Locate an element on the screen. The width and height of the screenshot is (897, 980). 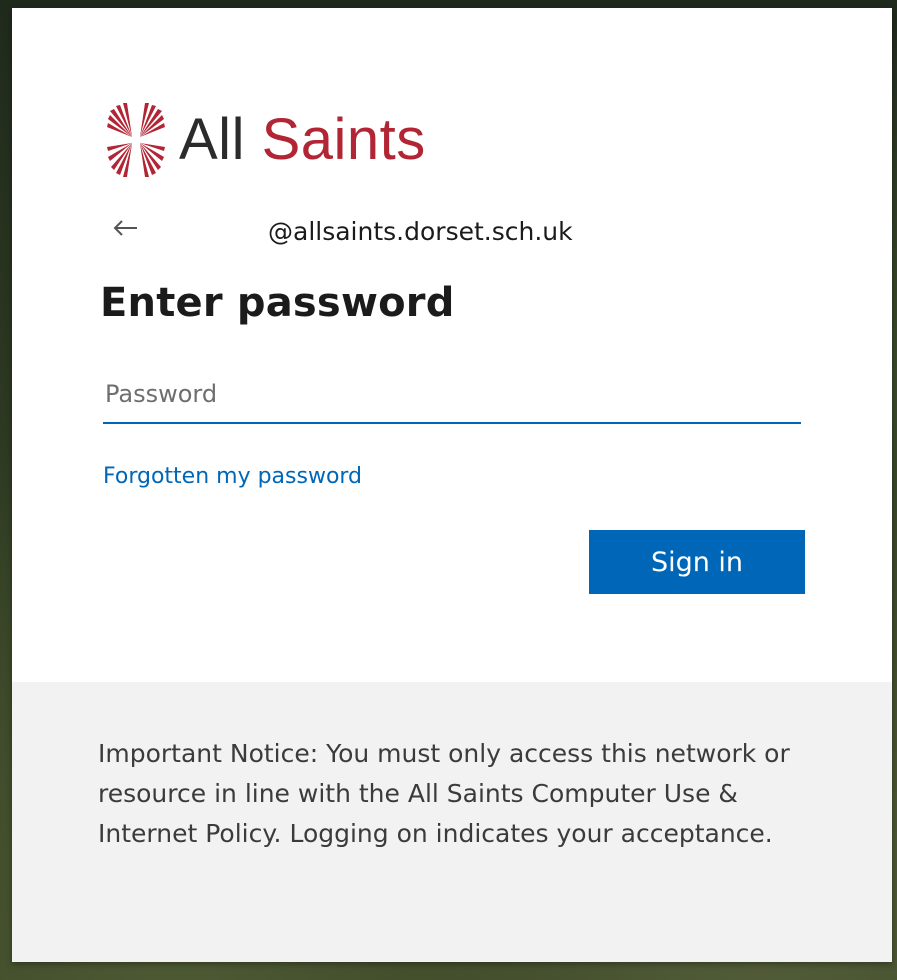
brand-logo: All Saints is located at coordinates (266, 140).